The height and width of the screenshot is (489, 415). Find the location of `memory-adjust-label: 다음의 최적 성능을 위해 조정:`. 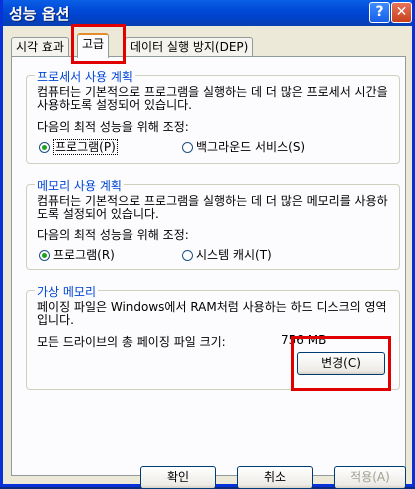

memory-adjust-label: 다음의 최적 성능을 위해 조정: is located at coordinates (113, 235).